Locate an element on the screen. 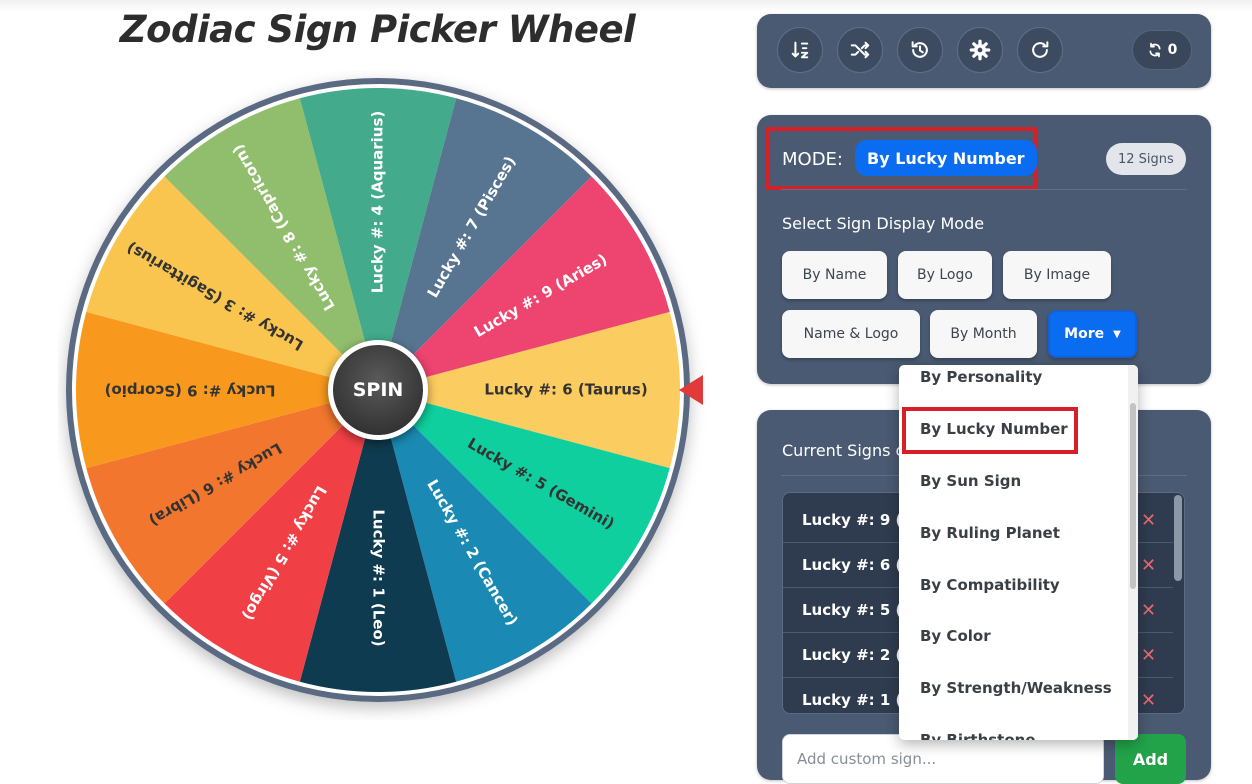  sync-icon is located at coordinates (1155, 50).